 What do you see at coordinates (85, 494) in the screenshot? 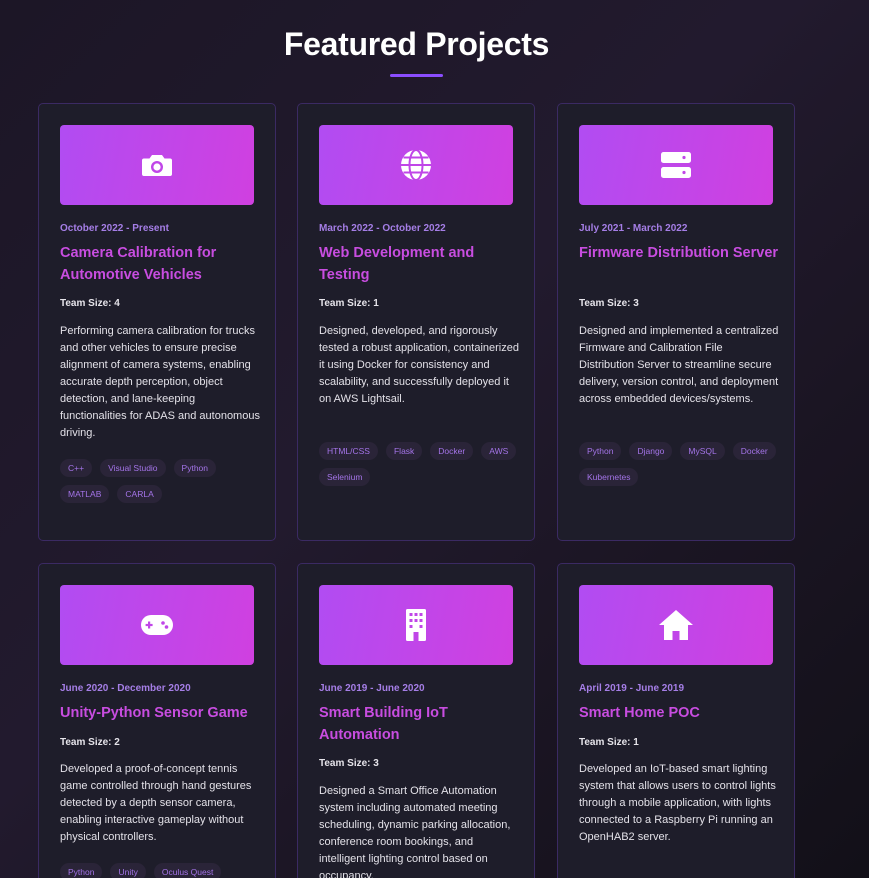
I see `tech-tag: MATLAB` at bounding box center [85, 494].